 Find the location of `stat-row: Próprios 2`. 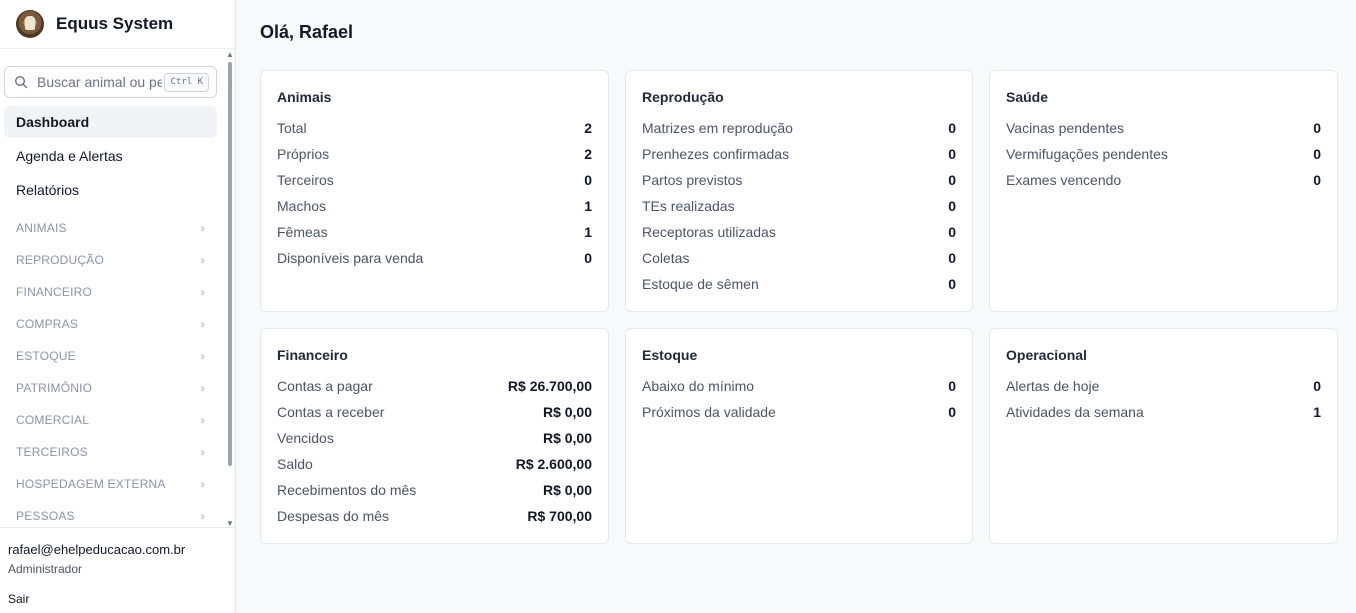

stat-row: Próprios 2 is located at coordinates (434, 154).